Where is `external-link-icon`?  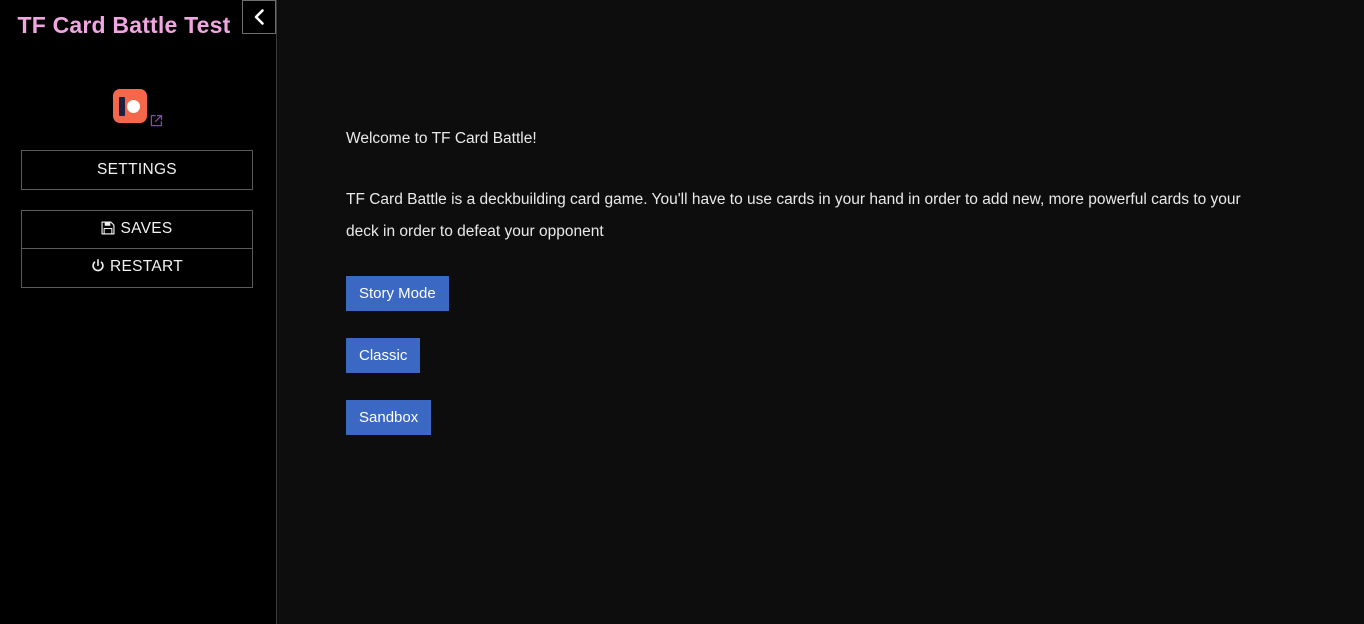 external-link-icon is located at coordinates (156, 120).